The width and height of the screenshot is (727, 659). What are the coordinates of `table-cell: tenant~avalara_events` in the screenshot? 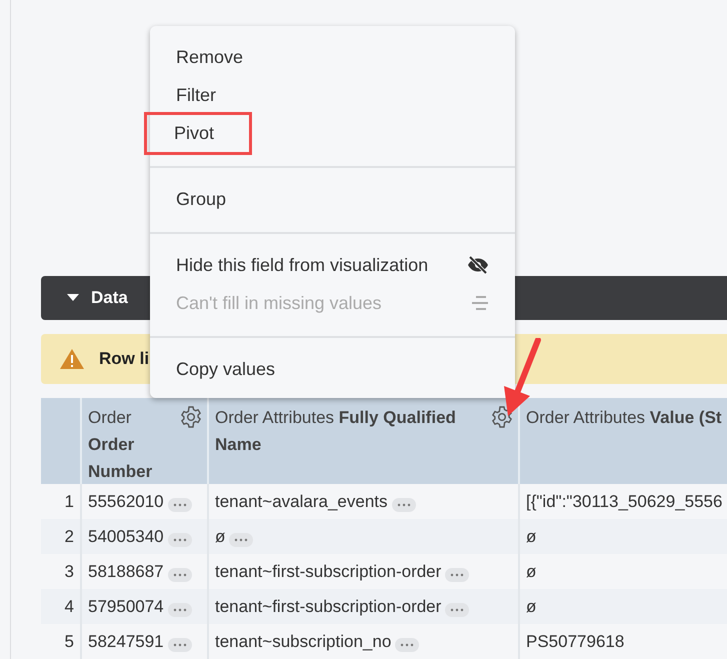 It's located at (301, 502).